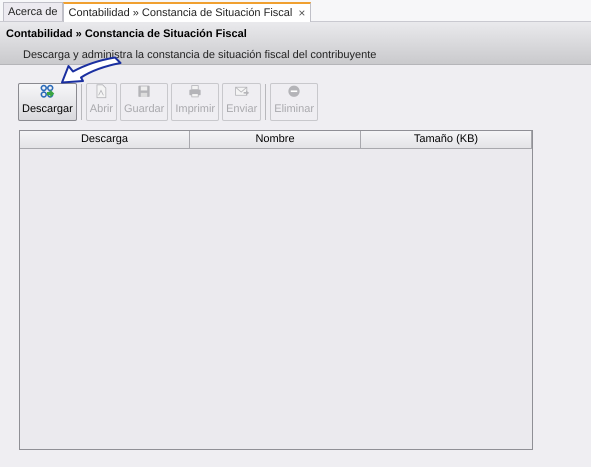 The image size is (591, 467). I want to click on column-header: Descarga, so click(105, 139).